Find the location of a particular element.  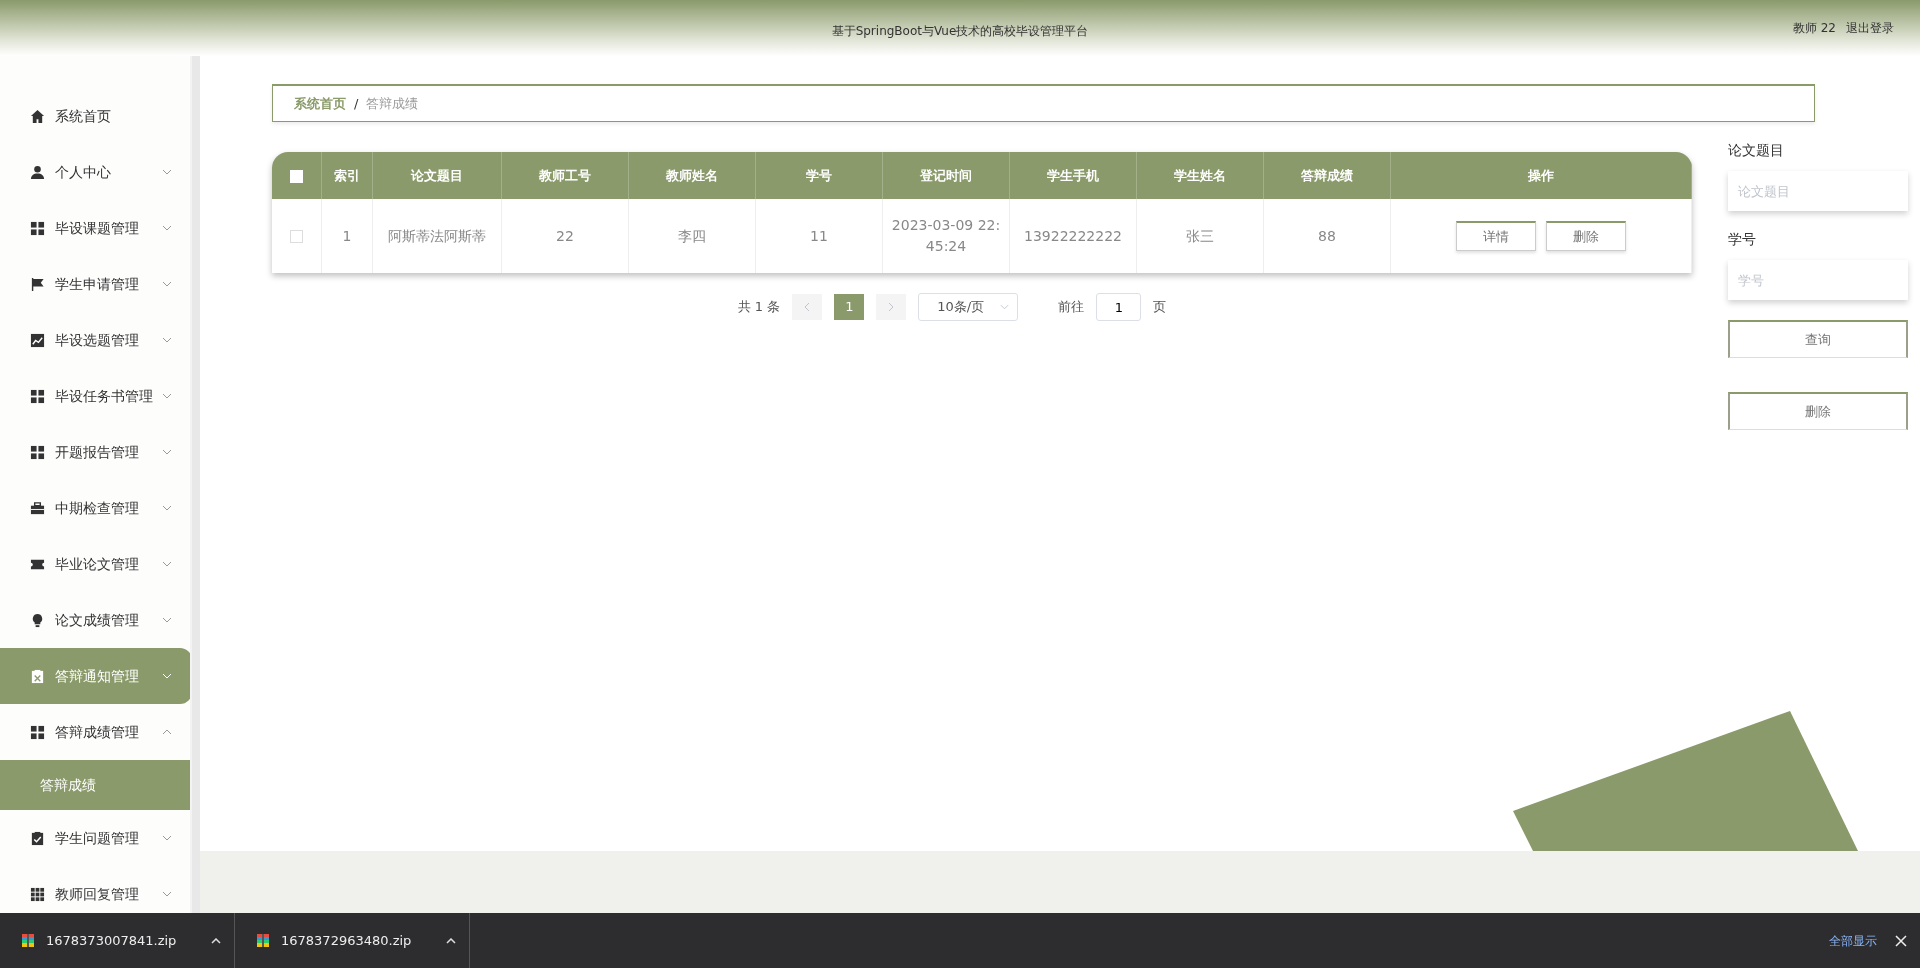

page-size-select: 10条/页 is located at coordinates (968, 307).